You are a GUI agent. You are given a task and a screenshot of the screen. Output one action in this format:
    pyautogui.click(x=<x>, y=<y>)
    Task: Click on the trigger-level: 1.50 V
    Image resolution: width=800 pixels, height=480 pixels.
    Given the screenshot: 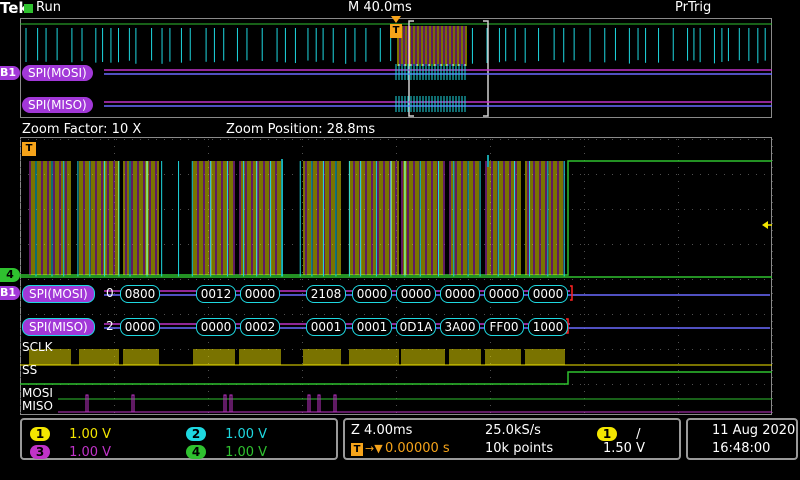 What is the action you would take?
    pyautogui.click(x=624, y=448)
    